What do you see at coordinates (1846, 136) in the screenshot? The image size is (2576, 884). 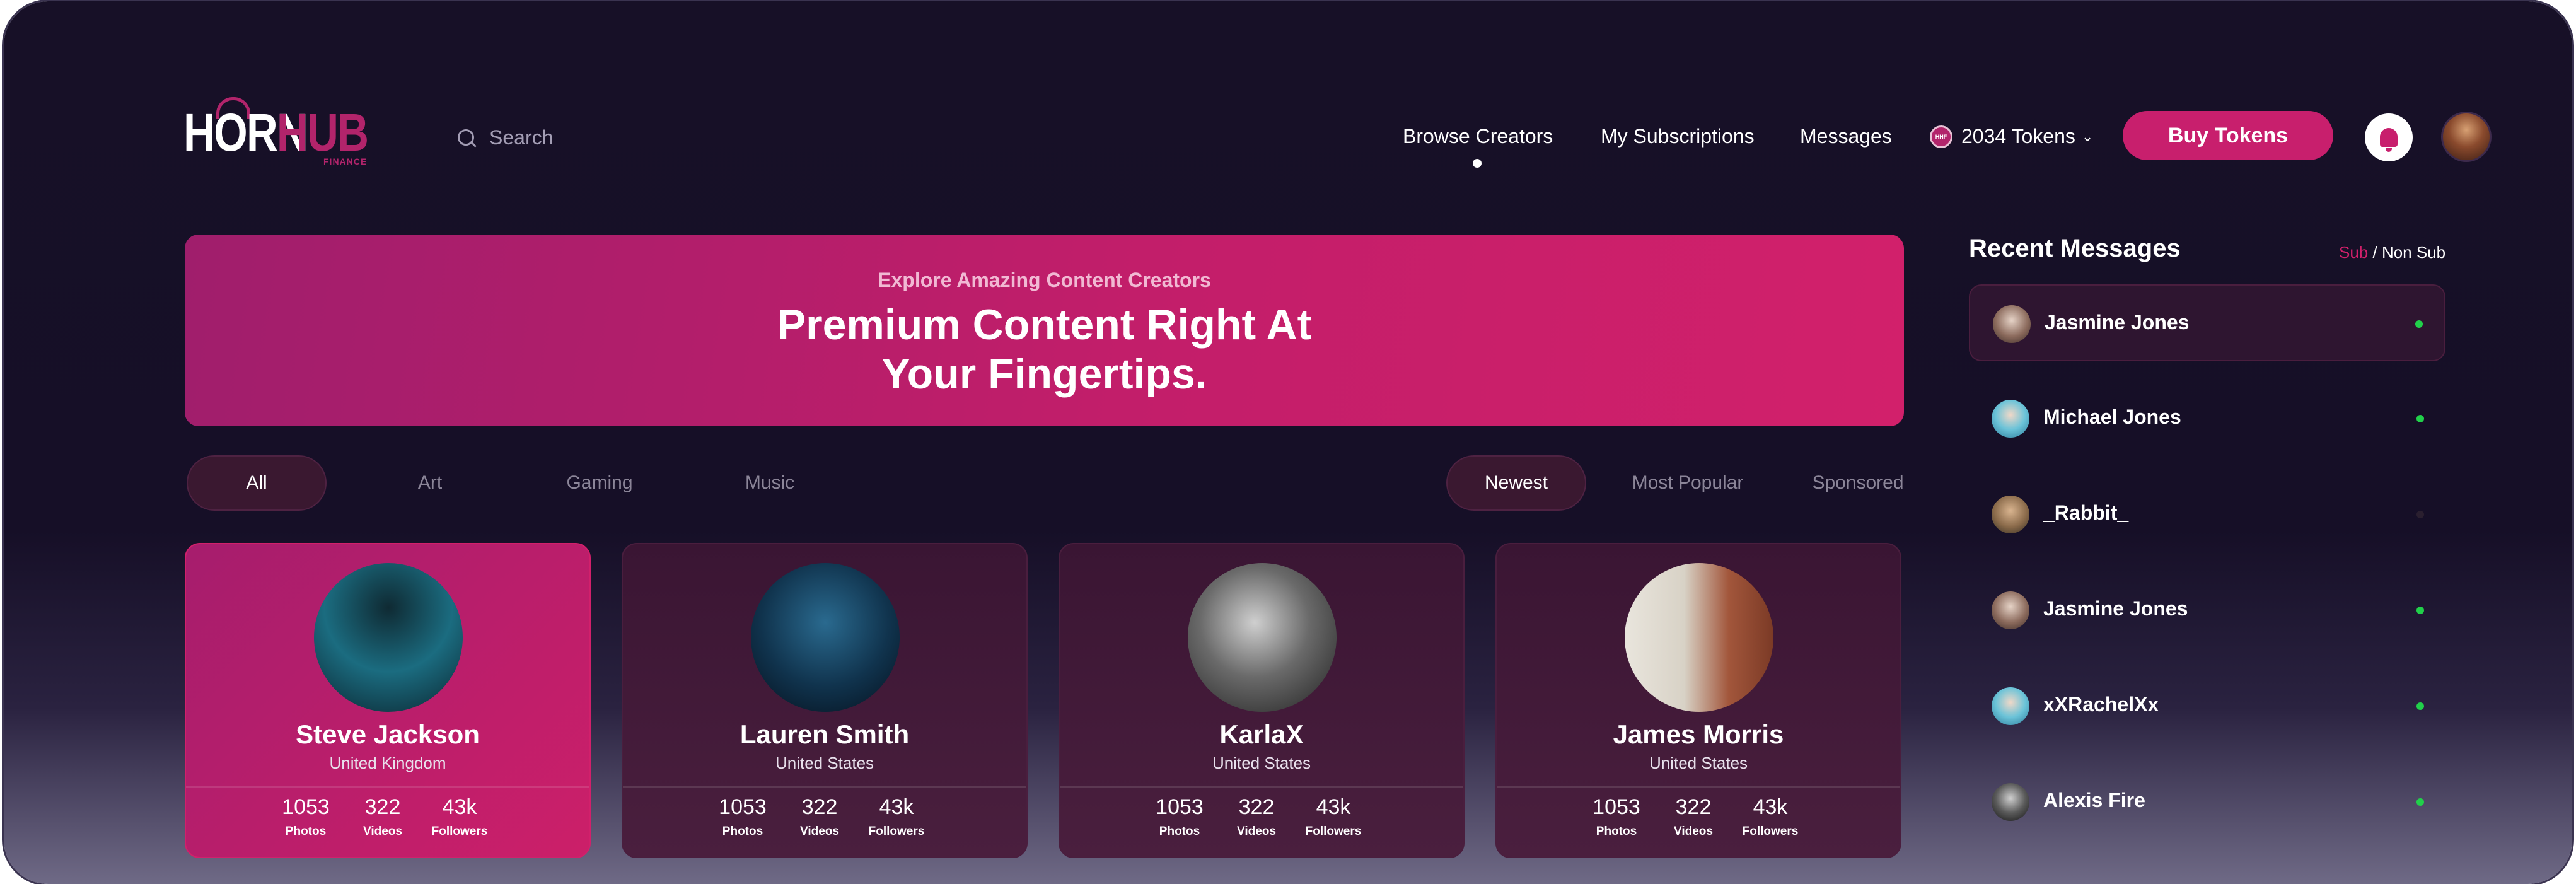 I see `nav-messages: Messages` at bounding box center [1846, 136].